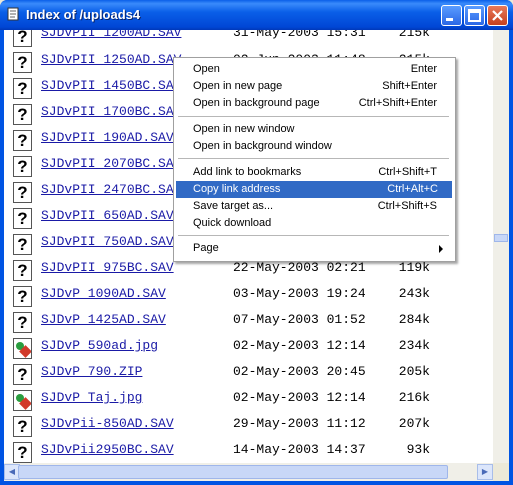 The image size is (513, 485). Describe the element at coordinates (256, 15) in the screenshot. I see `title-bar: Index of /uploads4` at that location.